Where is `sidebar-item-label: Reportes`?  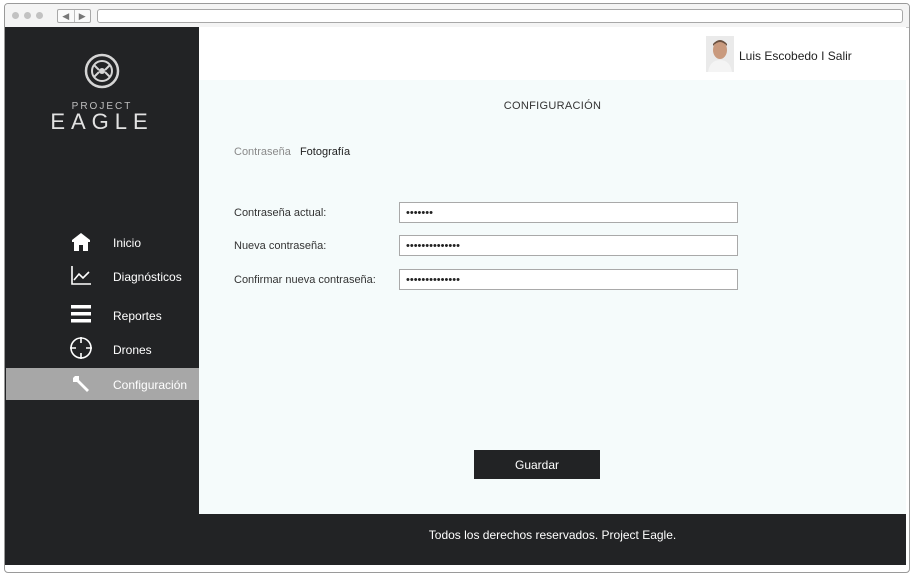
sidebar-item-label: Reportes is located at coordinates (137, 316).